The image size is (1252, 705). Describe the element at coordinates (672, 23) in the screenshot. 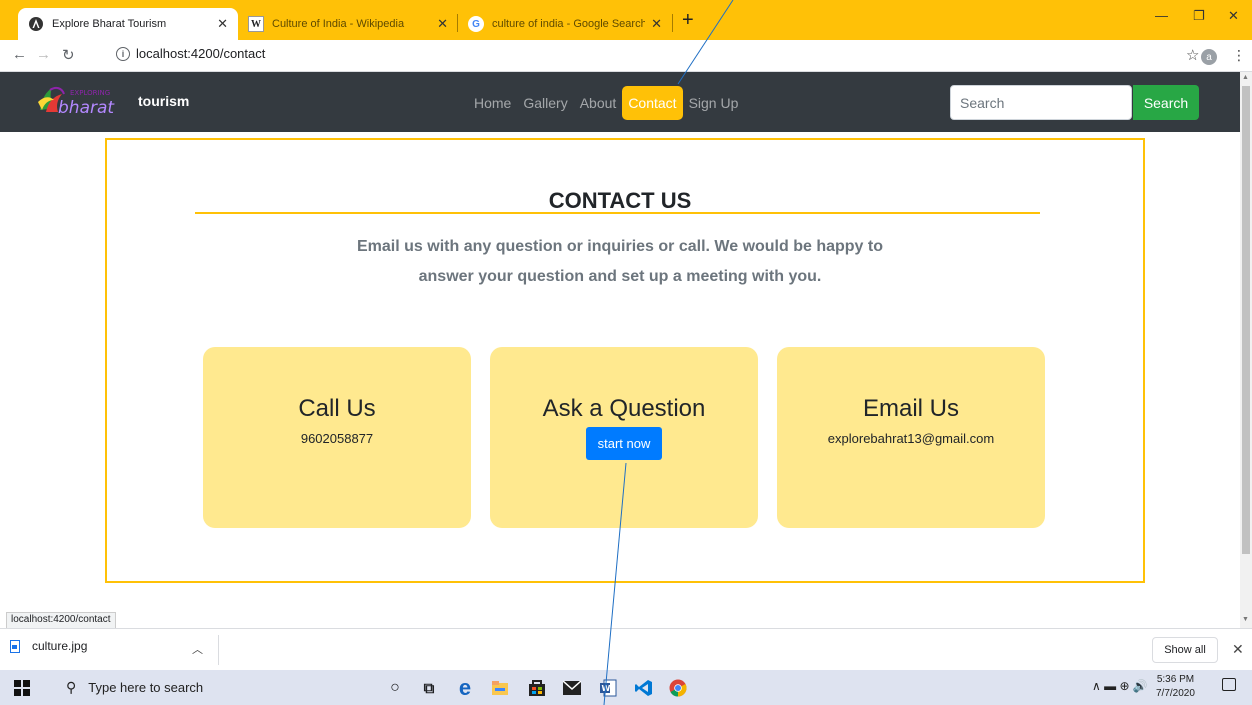

I see `tab-separator` at that location.